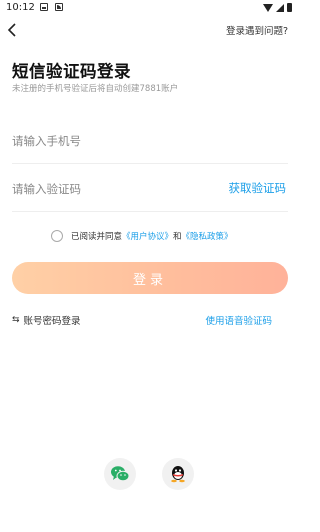 The height and width of the screenshot is (532, 320). I want to click on back-button, so click(14, 30).